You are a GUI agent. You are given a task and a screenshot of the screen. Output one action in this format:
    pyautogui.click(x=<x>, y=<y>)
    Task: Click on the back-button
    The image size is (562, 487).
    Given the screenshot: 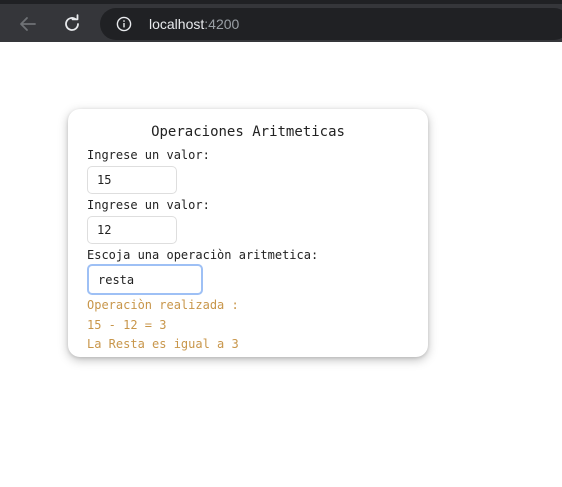 What is the action you would take?
    pyautogui.click(x=28, y=24)
    